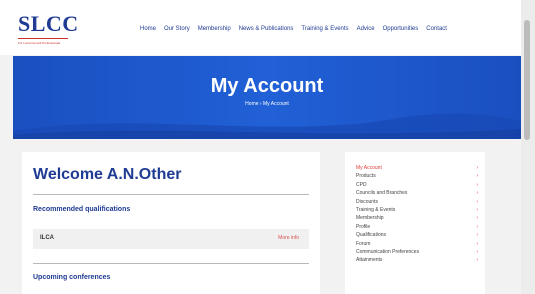  I want to click on side-menu-item-training-and-events: Training & Events ›, so click(417, 210).